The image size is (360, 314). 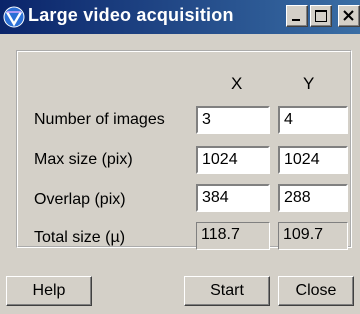 I want to click on maximize-button, so click(x=321, y=16).